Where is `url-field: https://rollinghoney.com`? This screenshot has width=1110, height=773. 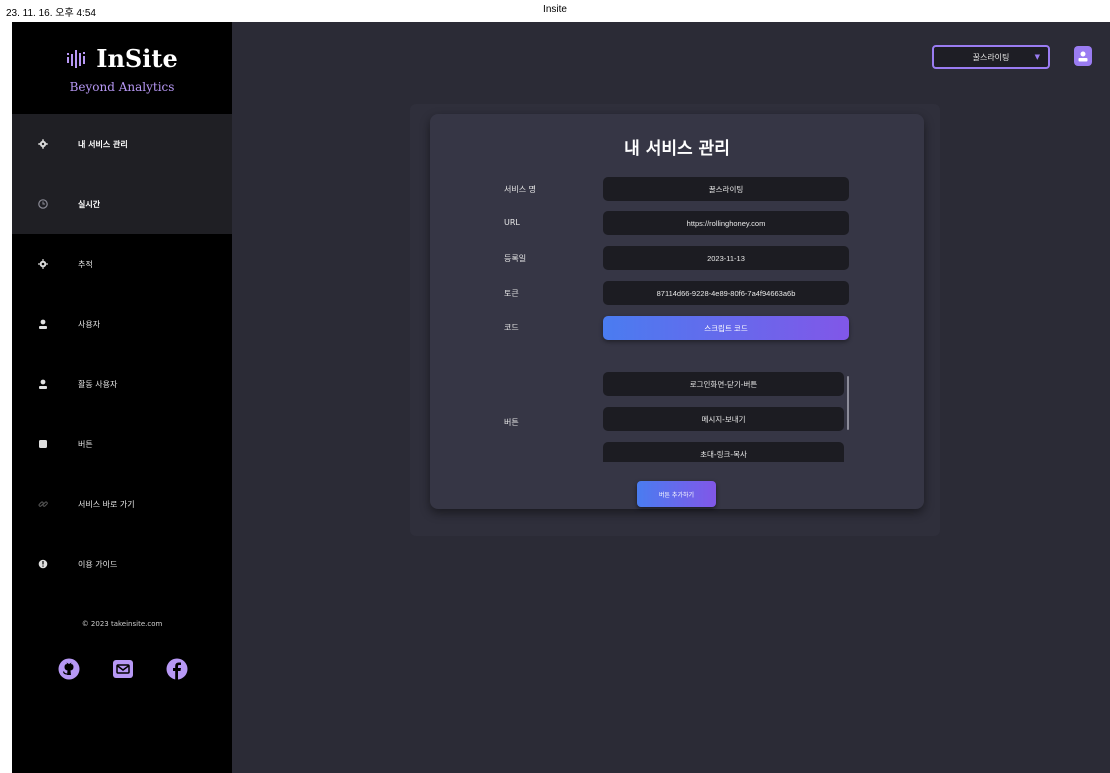 url-field: https://rollinghoney.com is located at coordinates (726, 223).